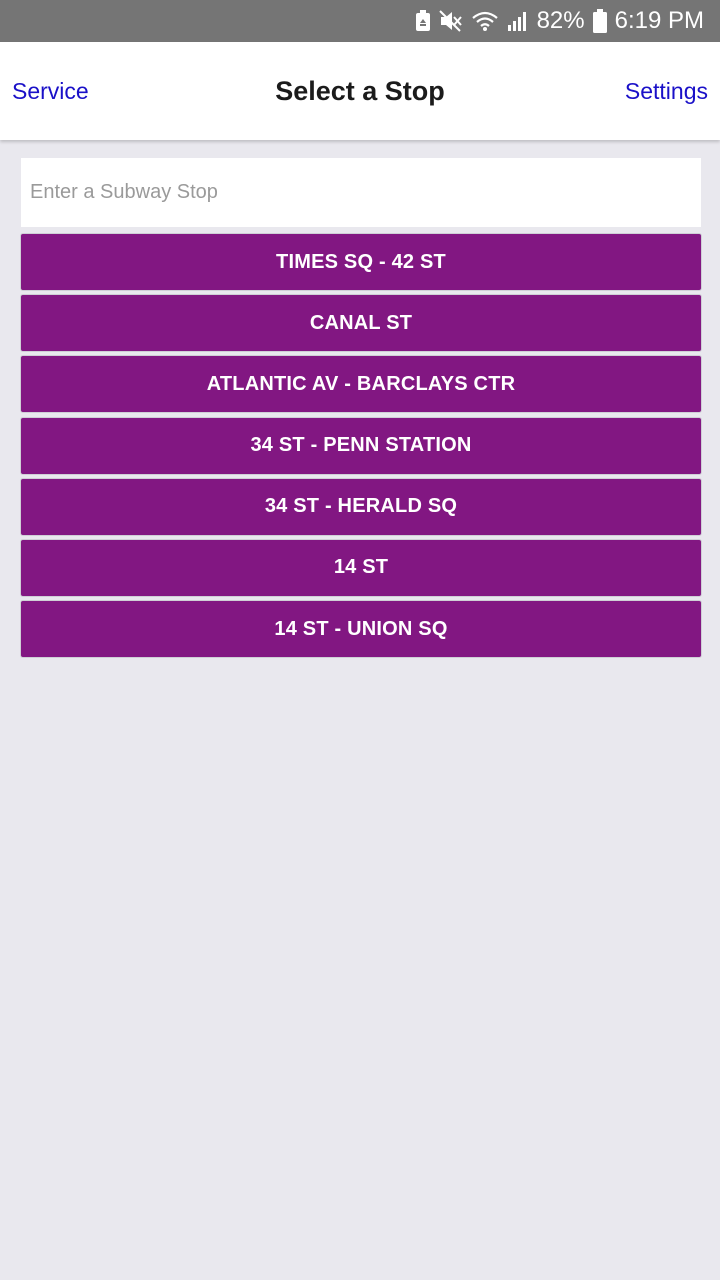 The height and width of the screenshot is (1280, 720). I want to click on stop-button: 34 ST - PENN STATION, so click(361, 445).